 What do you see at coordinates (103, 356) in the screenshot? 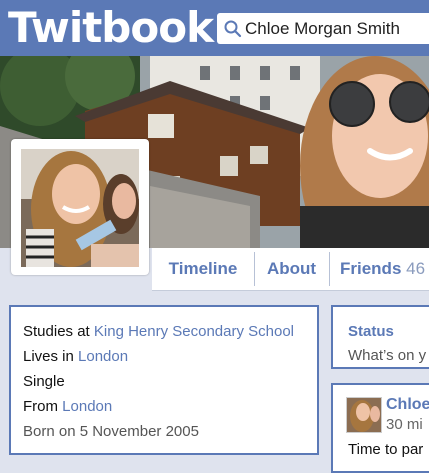
I see `lives-city-link: London` at bounding box center [103, 356].